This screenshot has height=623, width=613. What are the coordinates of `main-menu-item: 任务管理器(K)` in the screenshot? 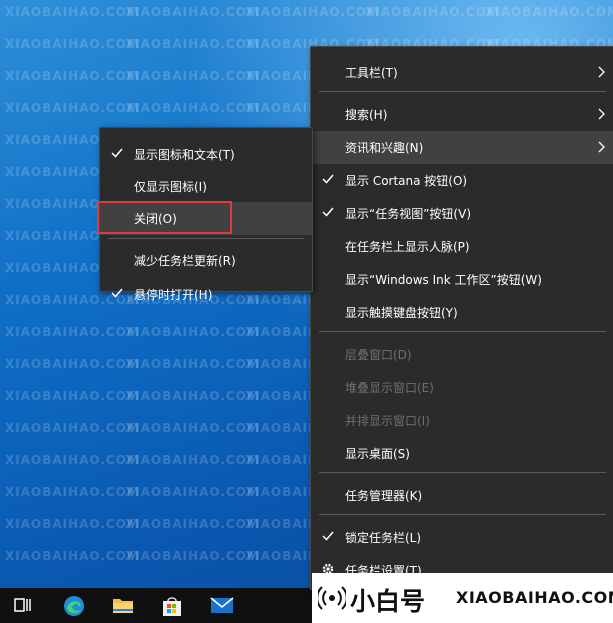 It's located at (462, 495).